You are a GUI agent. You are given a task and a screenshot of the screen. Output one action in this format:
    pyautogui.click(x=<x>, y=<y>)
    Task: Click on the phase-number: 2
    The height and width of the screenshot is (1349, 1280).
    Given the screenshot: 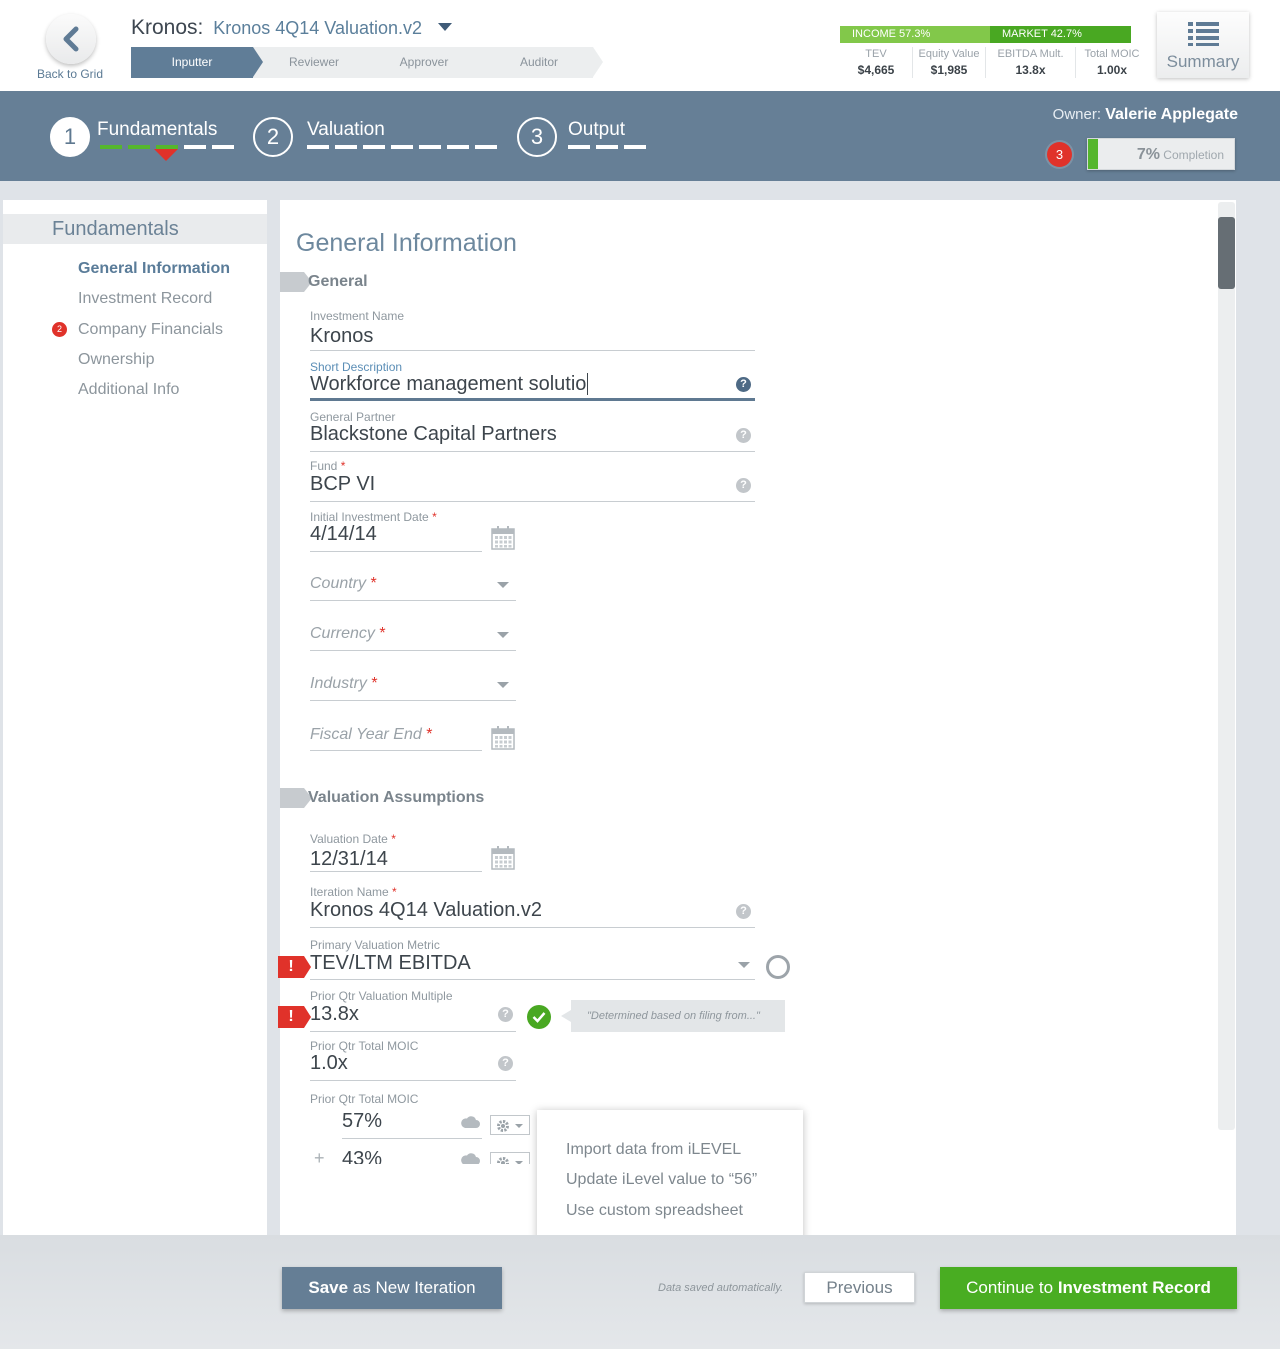 What is the action you would take?
    pyautogui.click(x=273, y=137)
    